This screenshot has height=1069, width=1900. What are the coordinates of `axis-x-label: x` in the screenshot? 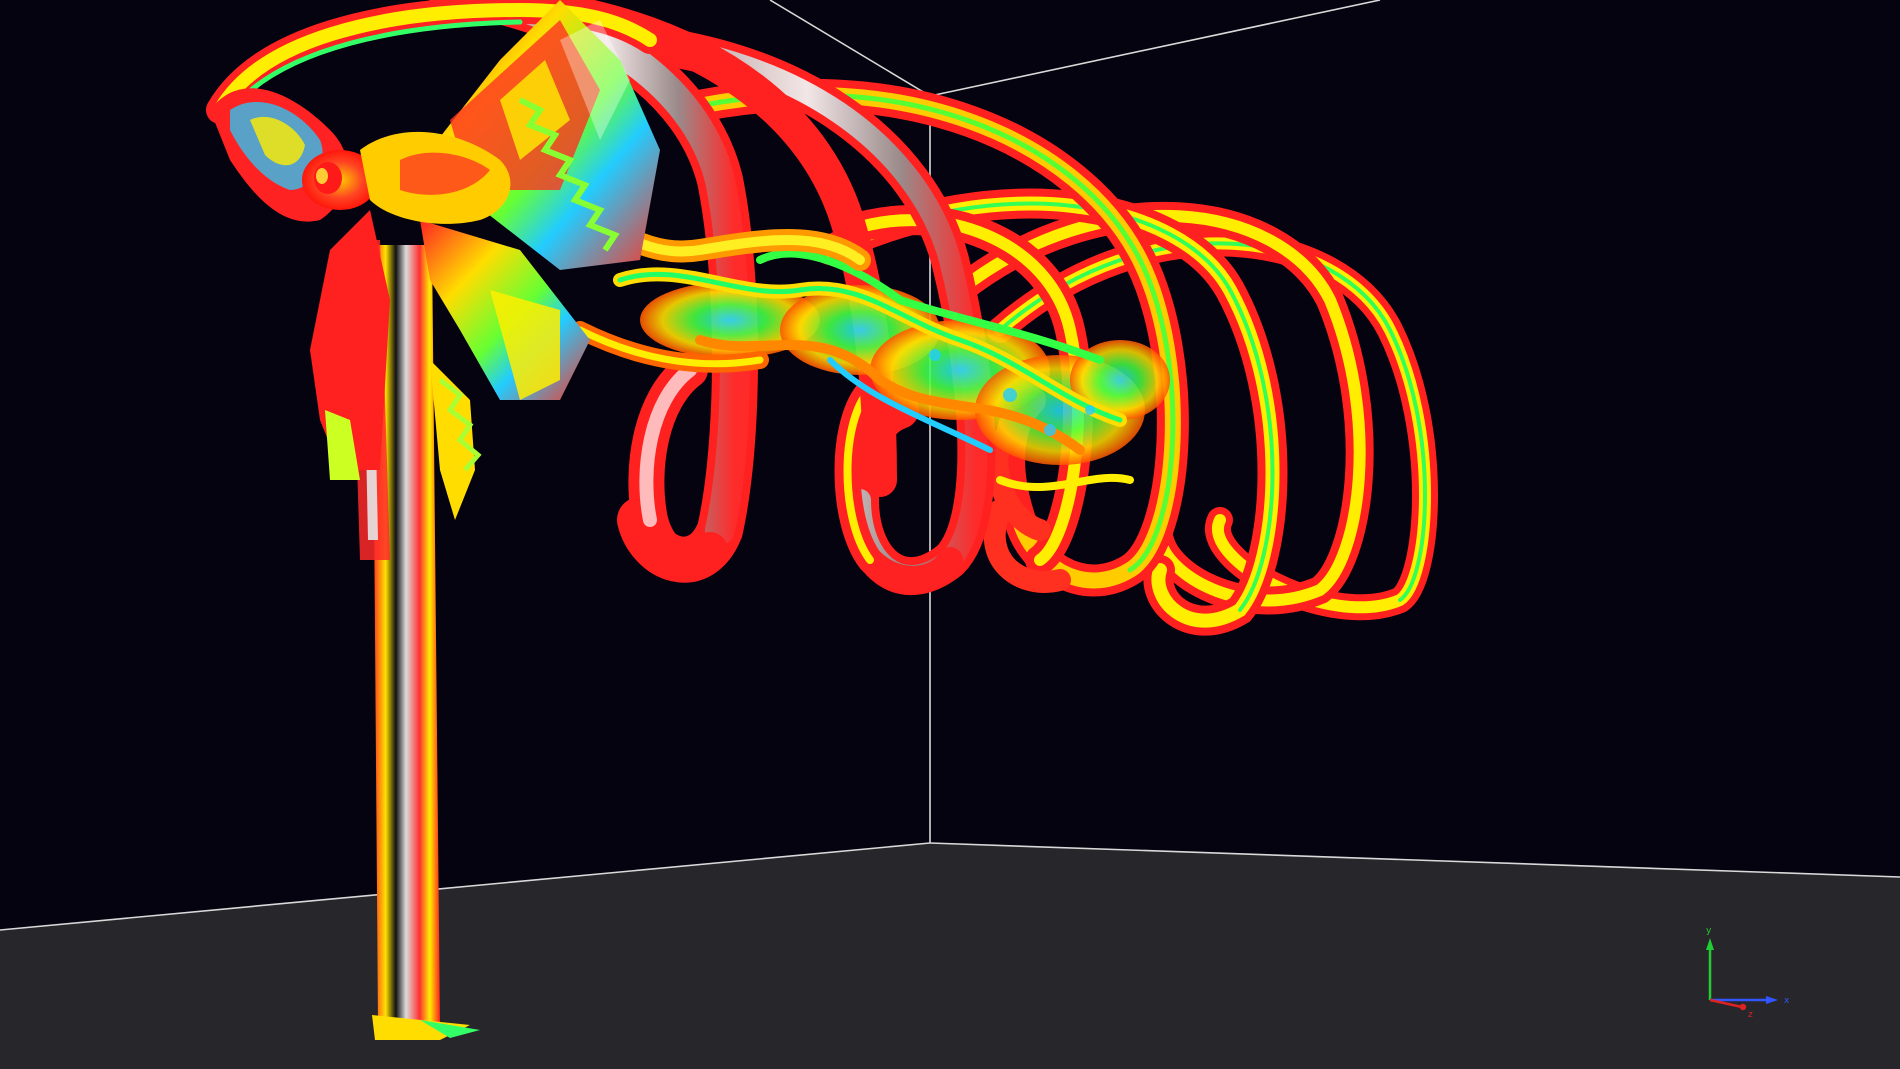 It's located at (1787, 1001).